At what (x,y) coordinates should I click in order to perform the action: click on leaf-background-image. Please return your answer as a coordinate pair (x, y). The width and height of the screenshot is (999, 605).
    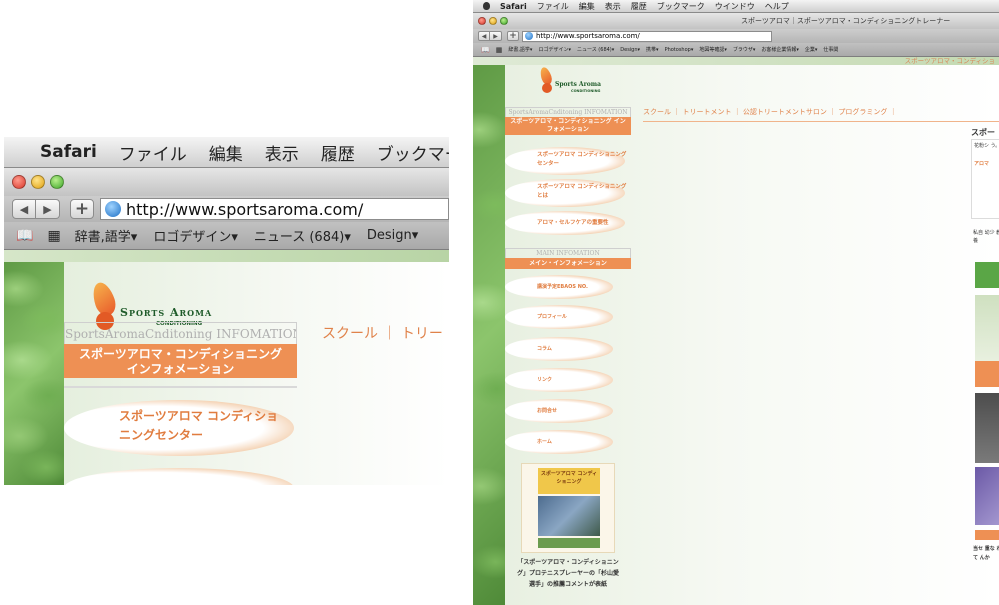
    Looking at the image, I should click on (34, 373).